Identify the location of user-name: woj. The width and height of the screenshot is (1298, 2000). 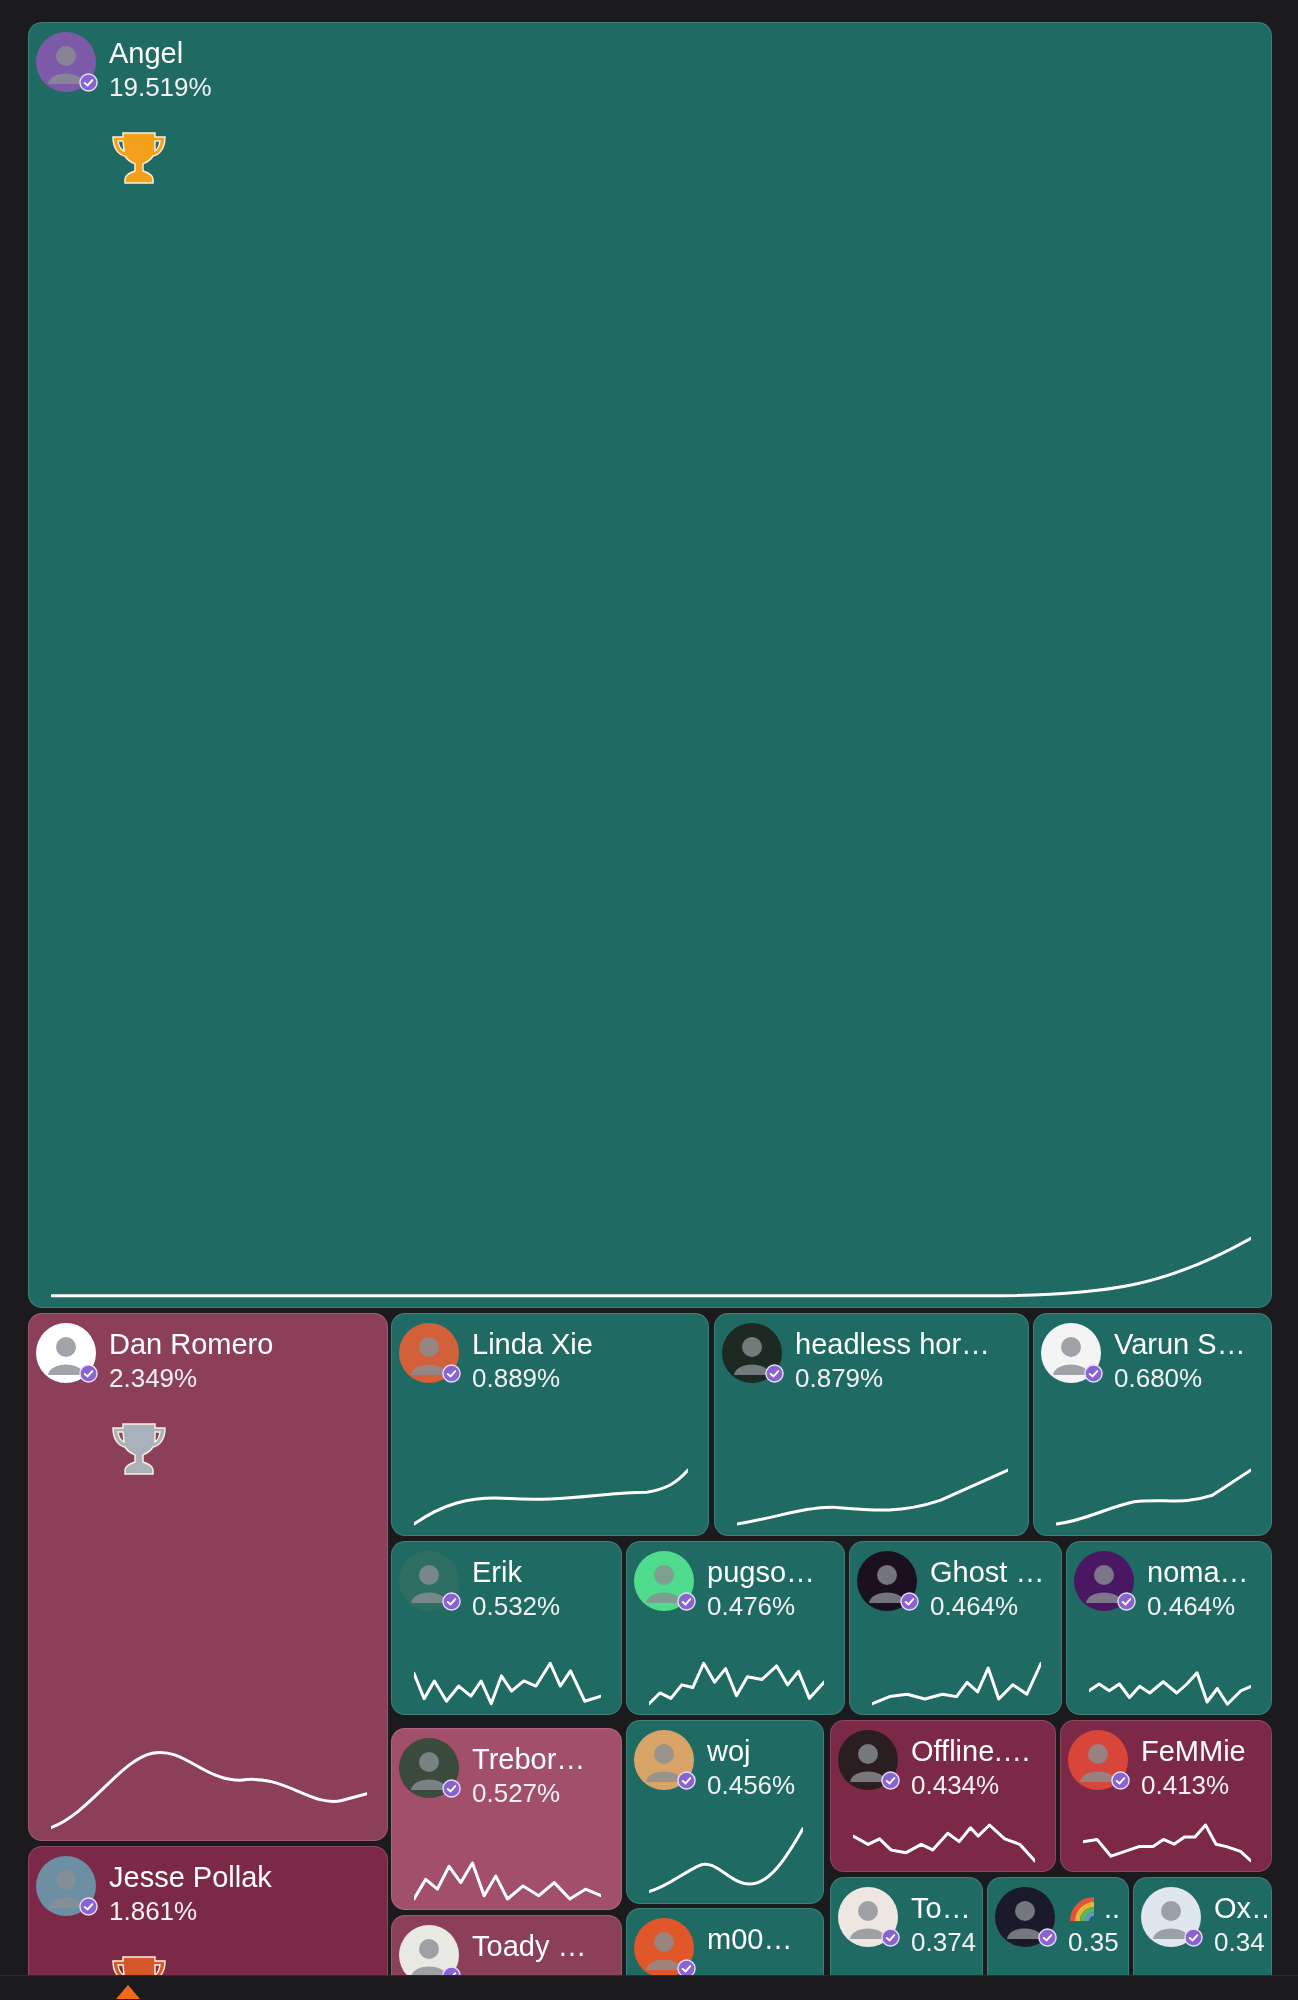
(729, 1751).